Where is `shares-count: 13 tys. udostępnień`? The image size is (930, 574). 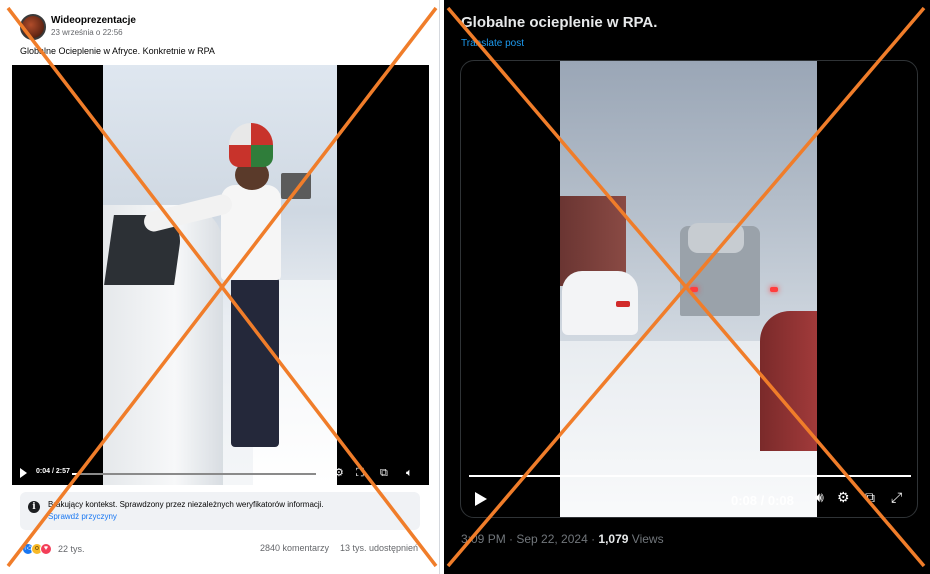
shares-count: 13 tys. udostępnień is located at coordinates (379, 548).